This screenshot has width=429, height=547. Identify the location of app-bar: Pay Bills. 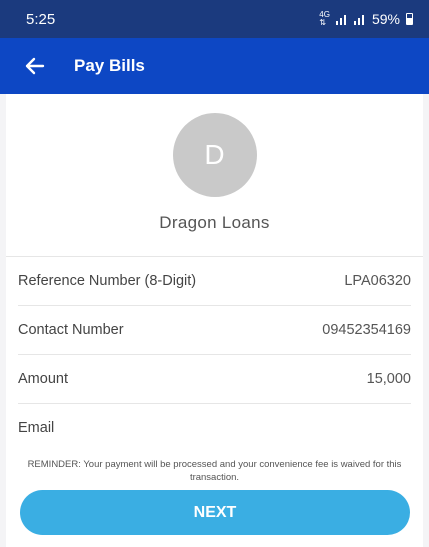
(214, 66).